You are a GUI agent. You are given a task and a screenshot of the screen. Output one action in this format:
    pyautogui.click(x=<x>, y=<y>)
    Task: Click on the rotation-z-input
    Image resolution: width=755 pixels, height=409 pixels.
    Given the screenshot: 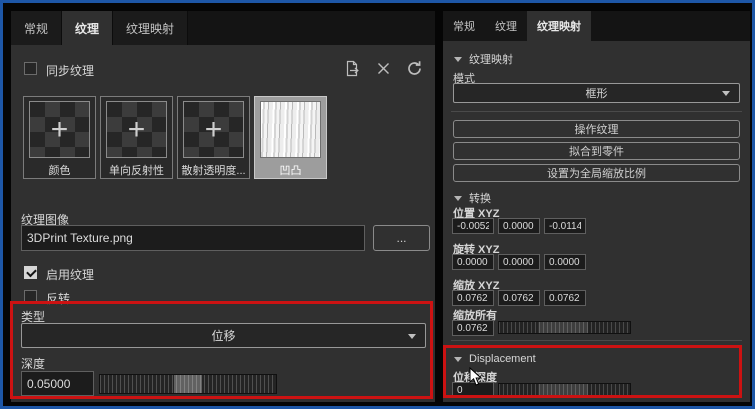 What is the action you would take?
    pyautogui.click(x=565, y=262)
    